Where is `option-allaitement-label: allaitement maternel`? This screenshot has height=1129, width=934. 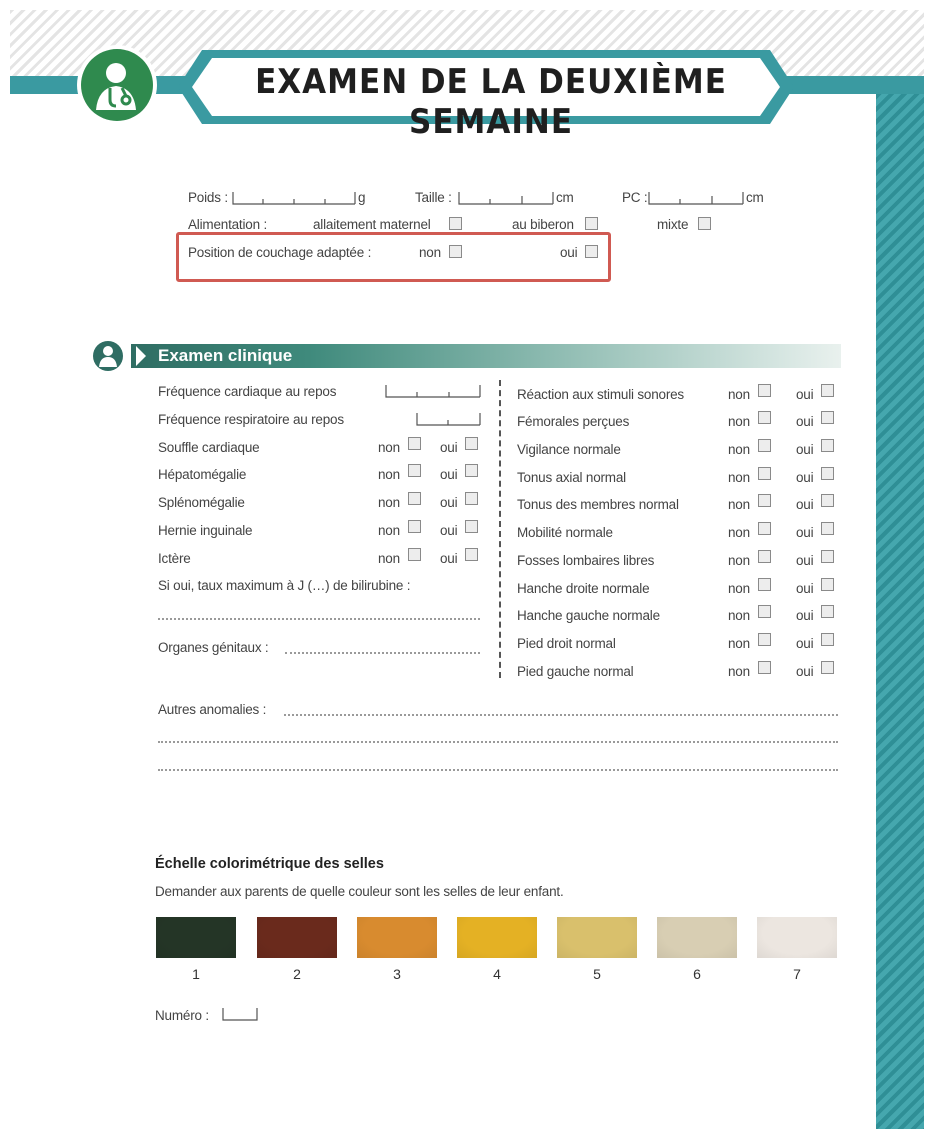
option-allaitement-label: allaitement maternel is located at coordinates (372, 224).